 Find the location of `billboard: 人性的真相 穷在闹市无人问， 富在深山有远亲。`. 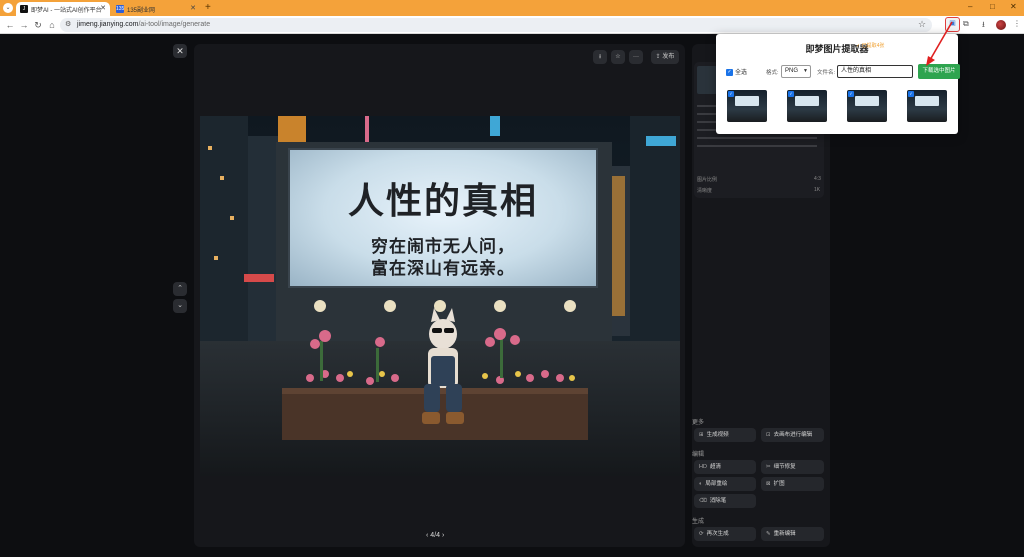

billboard: 人性的真相 穷在闹市无人问， 富在深山有远亲。 is located at coordinates (443, 218).